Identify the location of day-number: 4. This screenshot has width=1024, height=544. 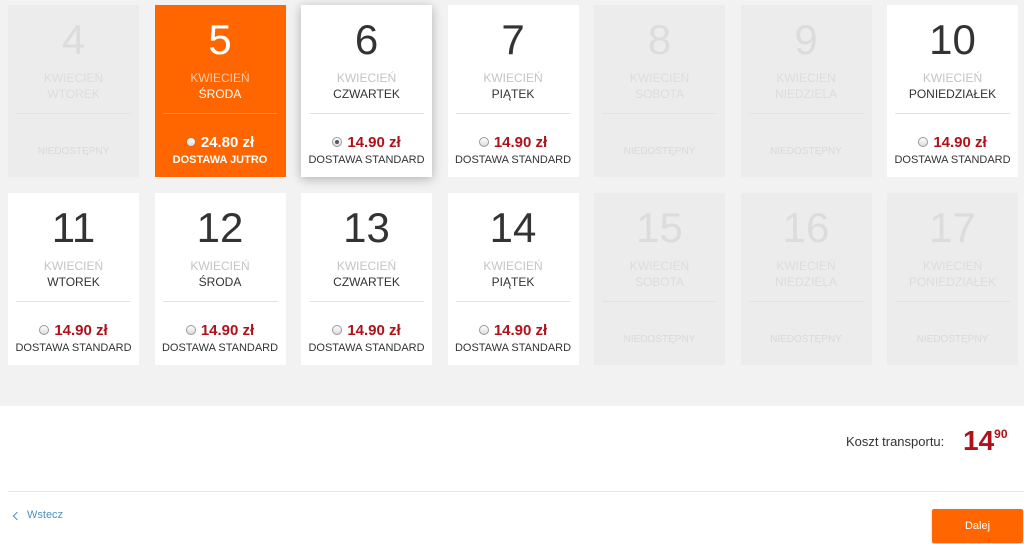
(73, 39).